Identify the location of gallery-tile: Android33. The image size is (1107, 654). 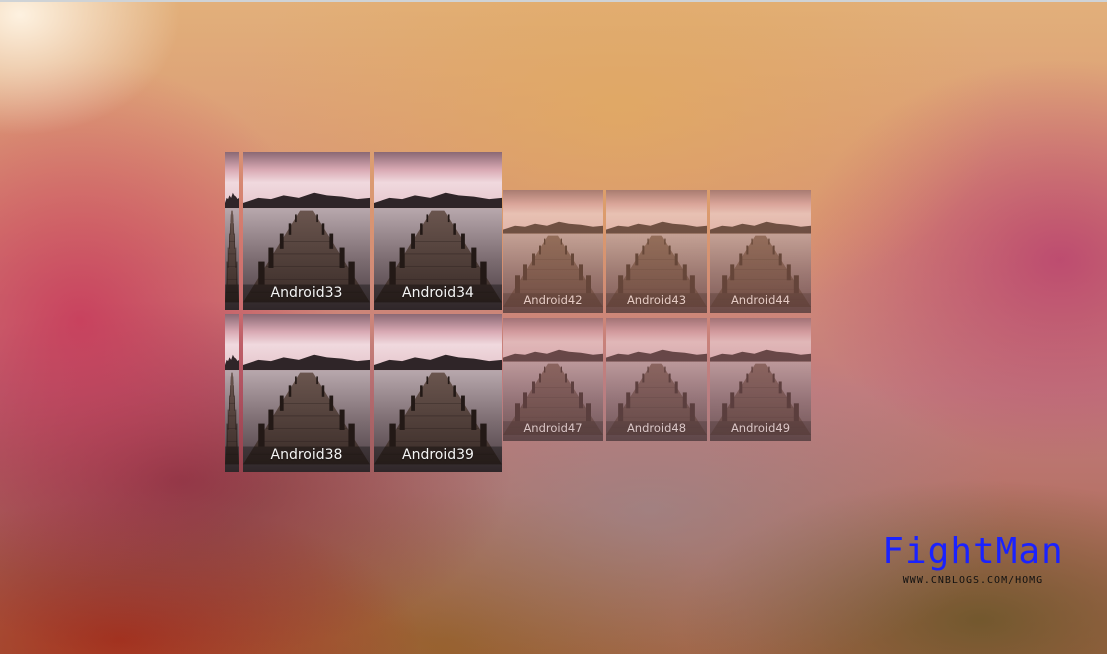
(306, 231).